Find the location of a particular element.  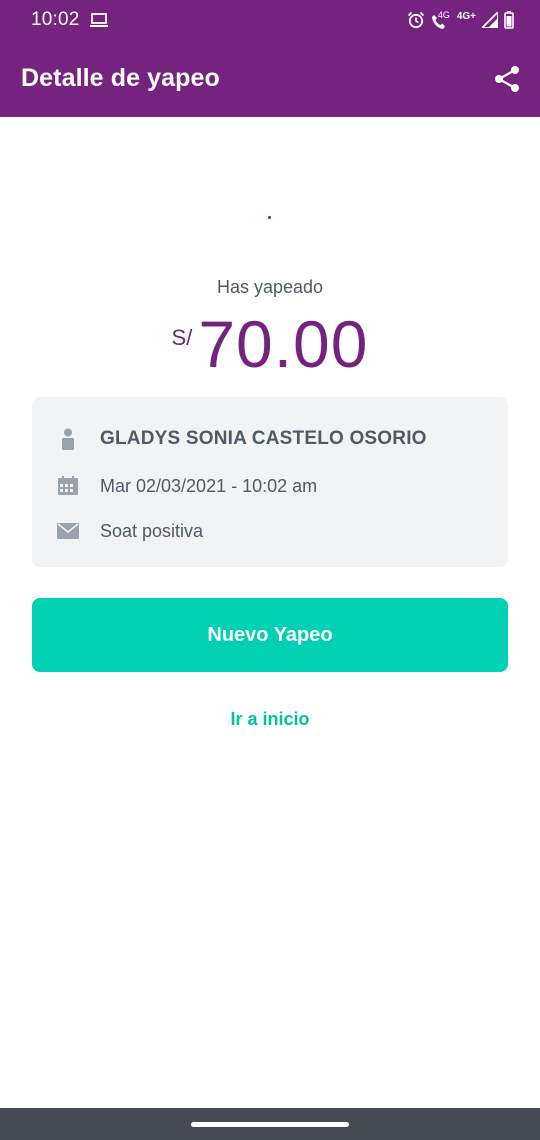

amount-value: 70.00 is located at coordinates (283, 344).